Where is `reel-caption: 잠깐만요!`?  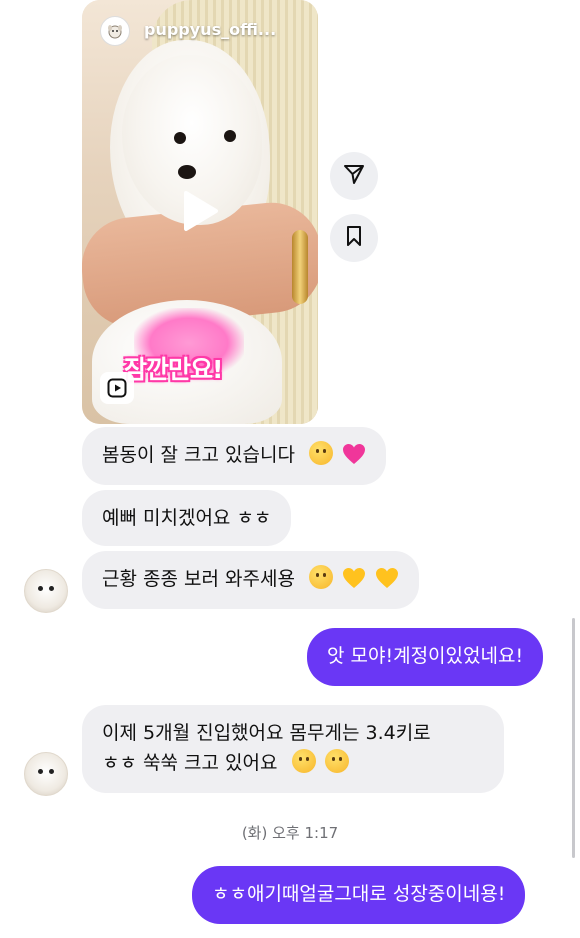
reel-caption: 잠깐만요! is located at coordinates (173, 369).